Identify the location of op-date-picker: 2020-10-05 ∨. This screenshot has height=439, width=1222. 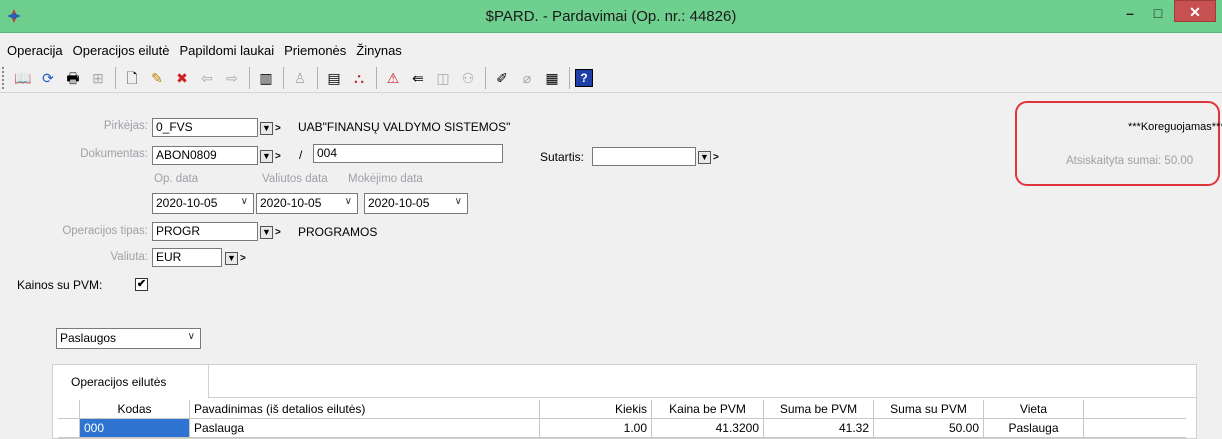
(203, 203).